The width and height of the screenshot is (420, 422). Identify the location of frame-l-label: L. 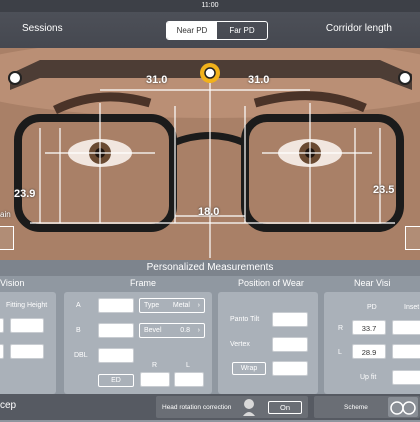
(188, 365).